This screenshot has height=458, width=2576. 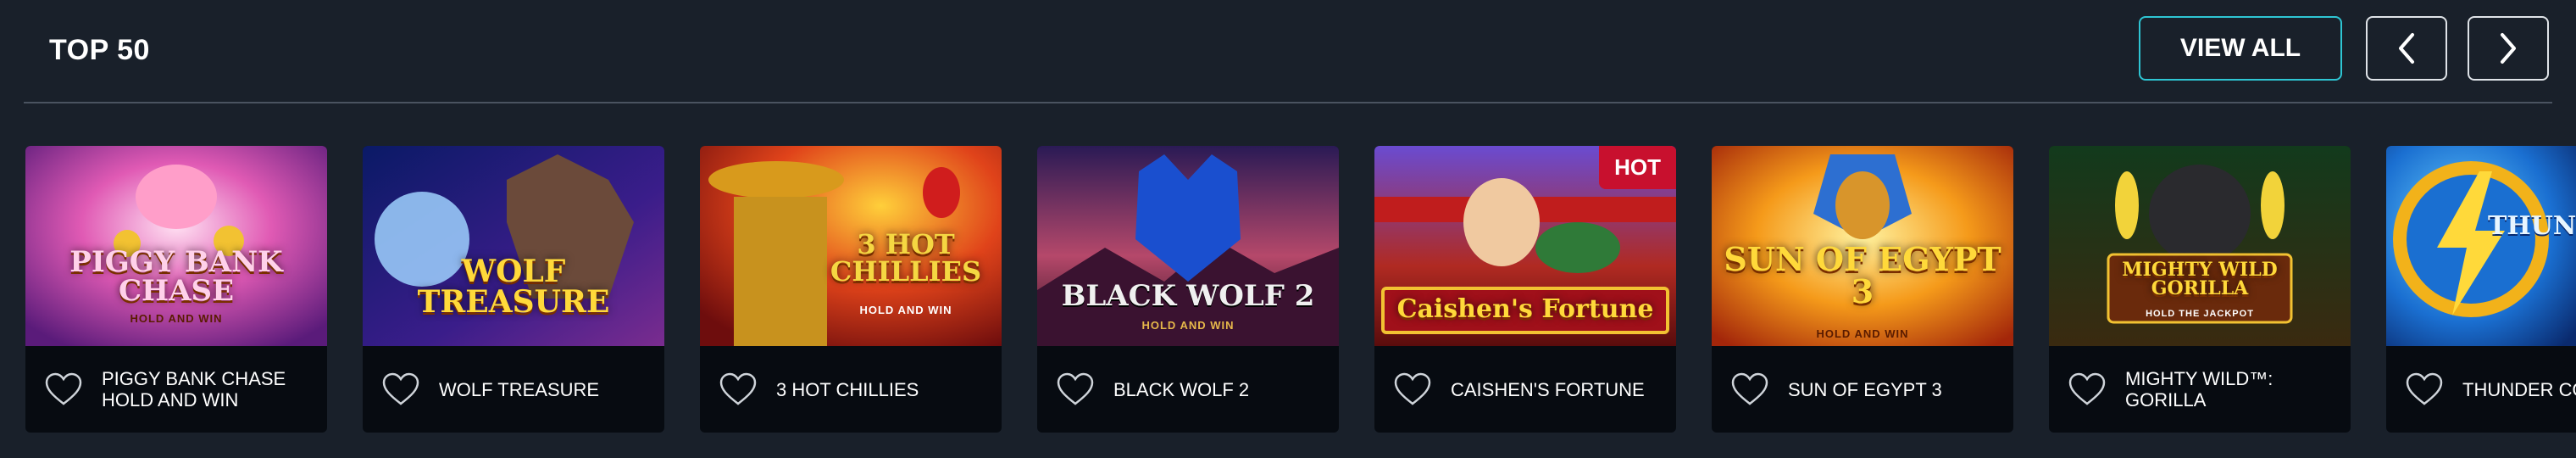 I want to click on thumb-title: WOLF TREASURE, so click(x=513, y=287).